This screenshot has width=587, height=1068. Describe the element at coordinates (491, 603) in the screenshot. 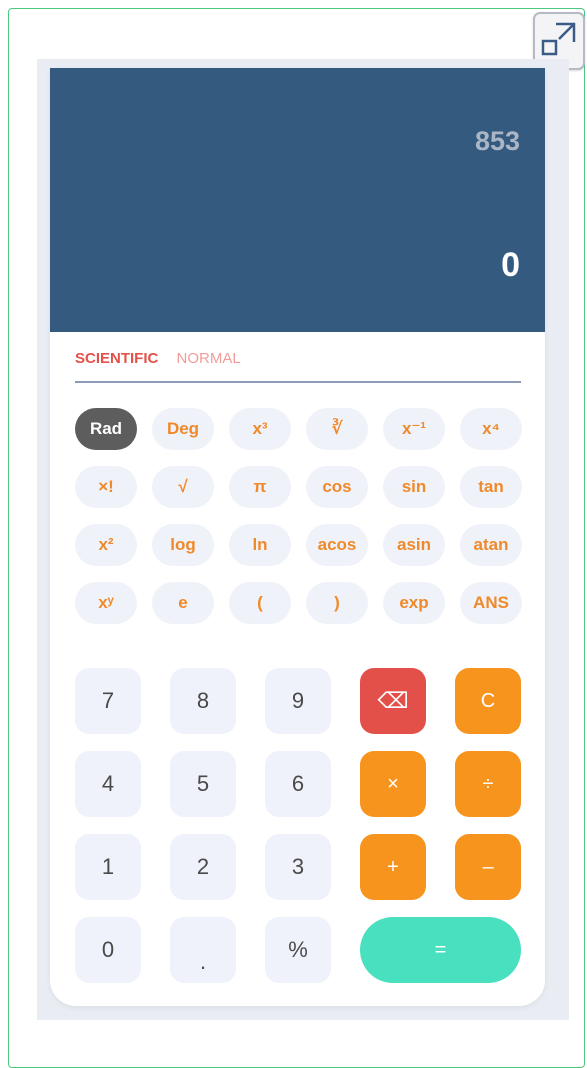

I see `ans-button: ANS` at that location.